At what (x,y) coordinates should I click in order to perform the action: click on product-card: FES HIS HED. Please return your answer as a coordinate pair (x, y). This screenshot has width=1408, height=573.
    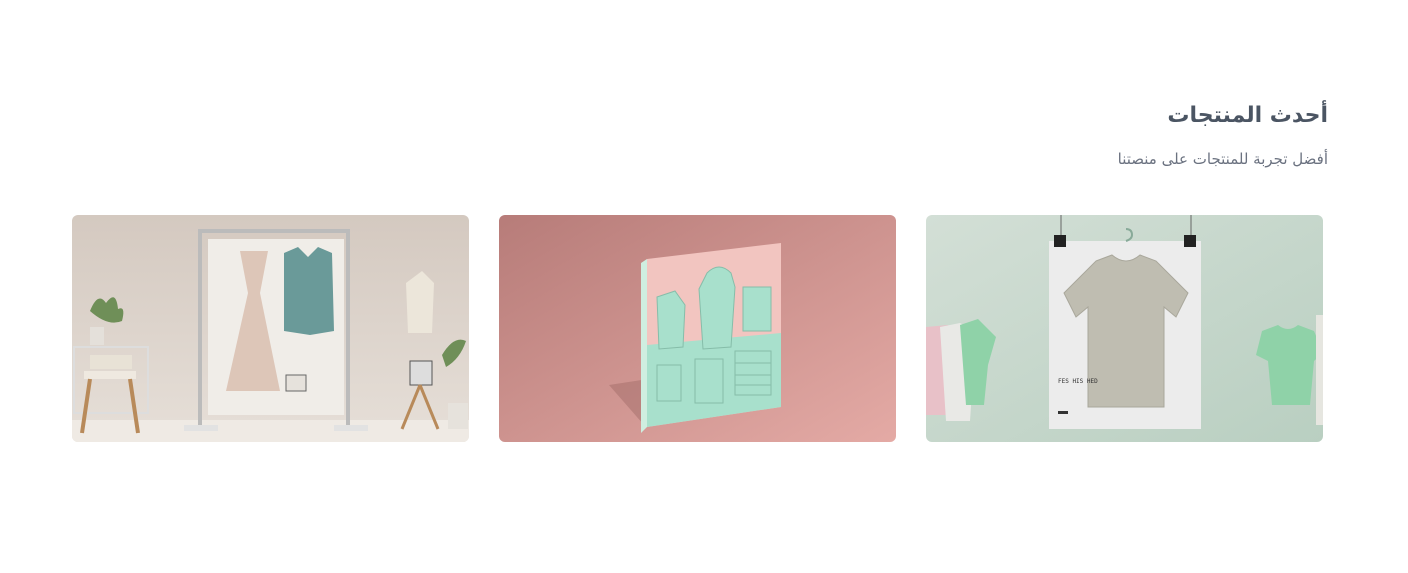
    Looking at the image, I should click on (1124, 328).